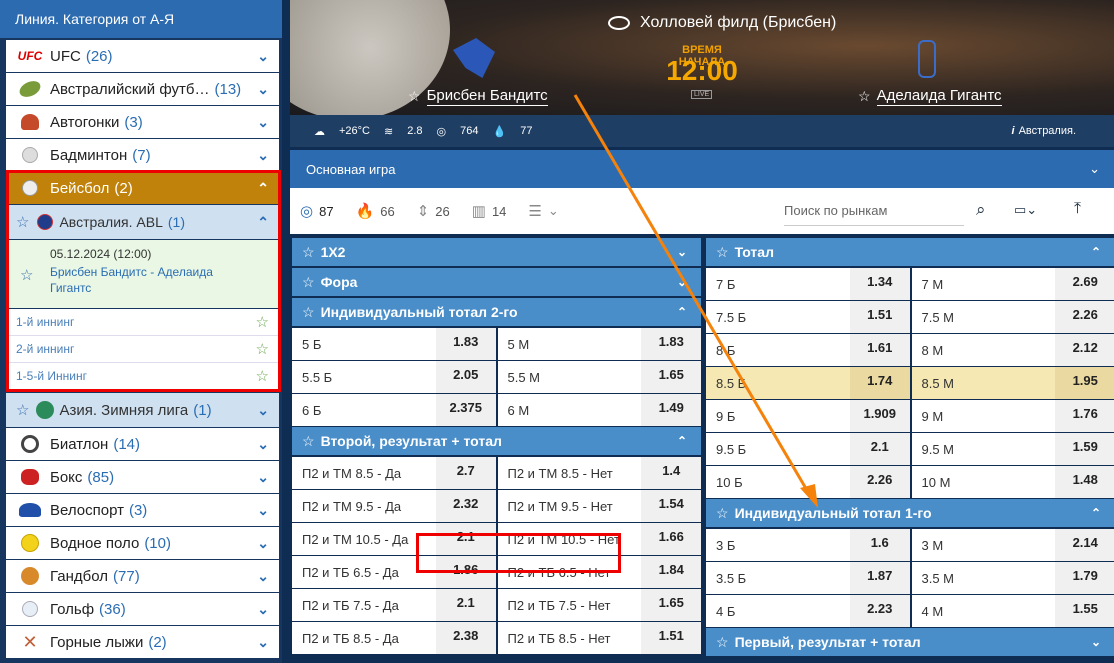 This screenshot has width=1114, height=663. Describe the element at coordinates (1084, 545) in the screenshot. I see `odds-value: 2.14` at that location.